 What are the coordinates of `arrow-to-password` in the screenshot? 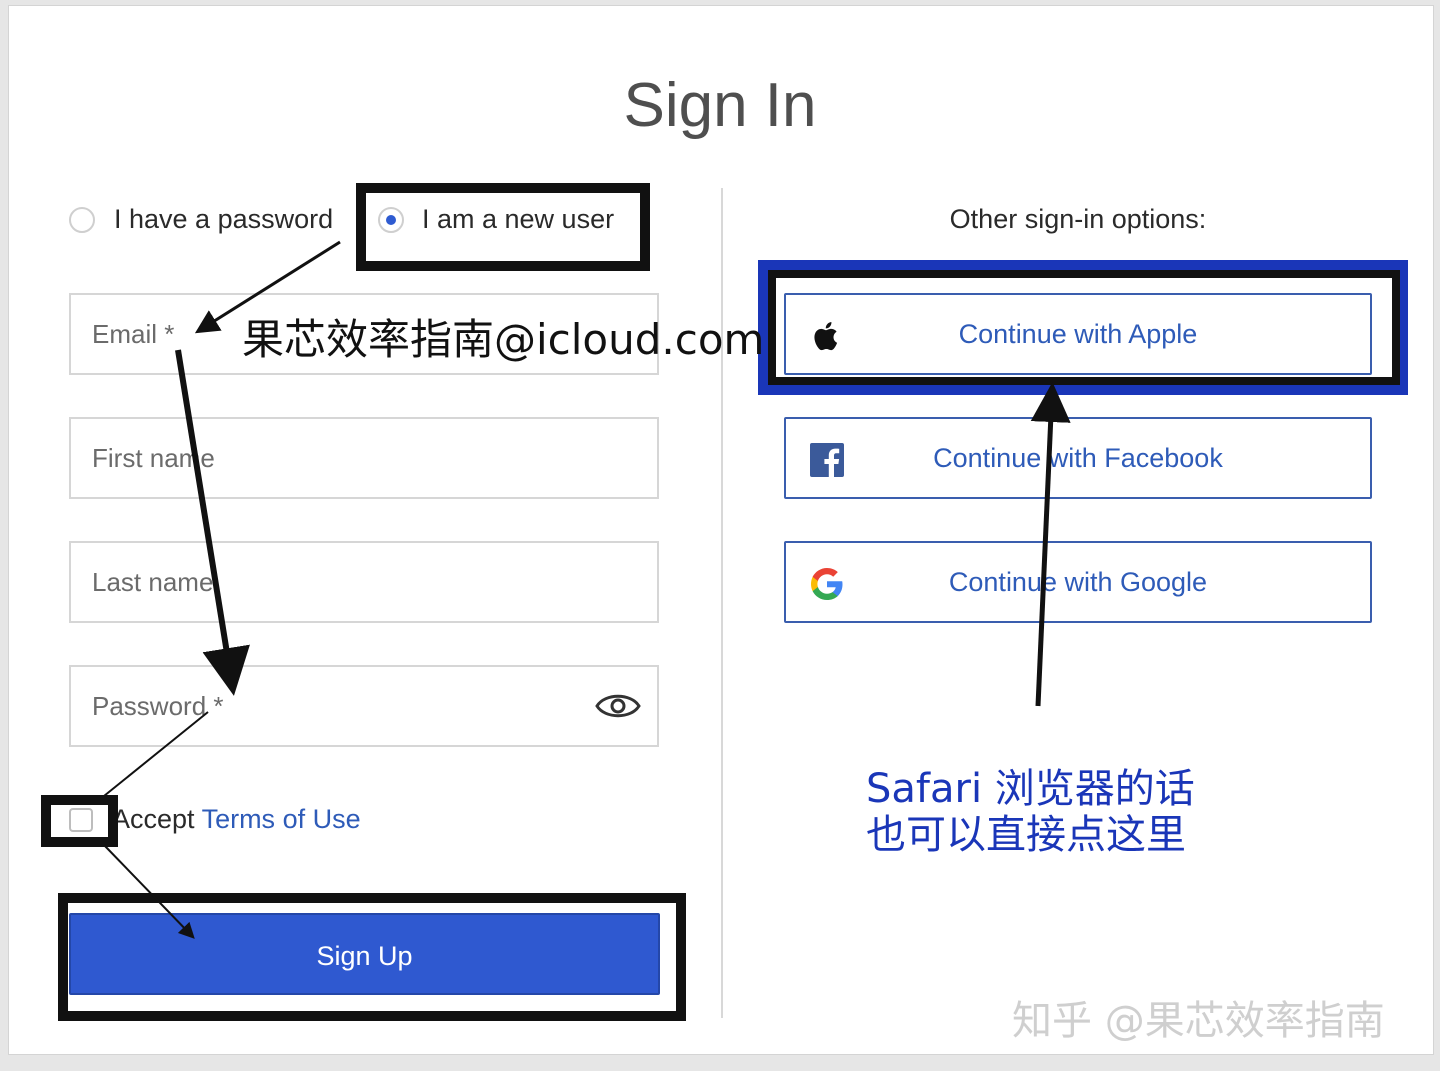 It's located at (212, 522).